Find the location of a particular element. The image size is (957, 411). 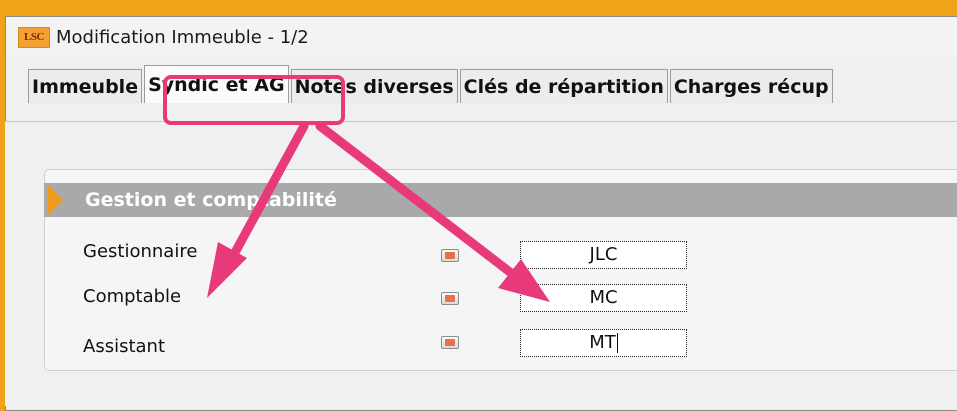

arrow-to-gestionnaire is located at coordinates (258, 209).